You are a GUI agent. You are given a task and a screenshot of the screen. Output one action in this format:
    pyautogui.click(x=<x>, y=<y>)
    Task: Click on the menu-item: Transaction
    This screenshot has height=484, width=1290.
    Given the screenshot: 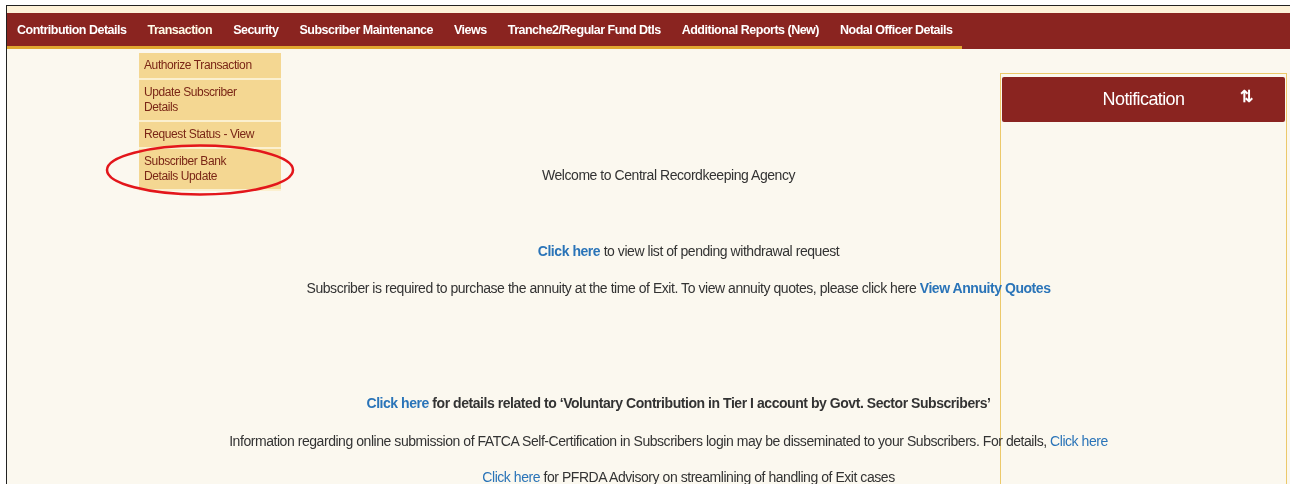 What is the action you would take?
    pyautogui.click(x=180, y=29)
    